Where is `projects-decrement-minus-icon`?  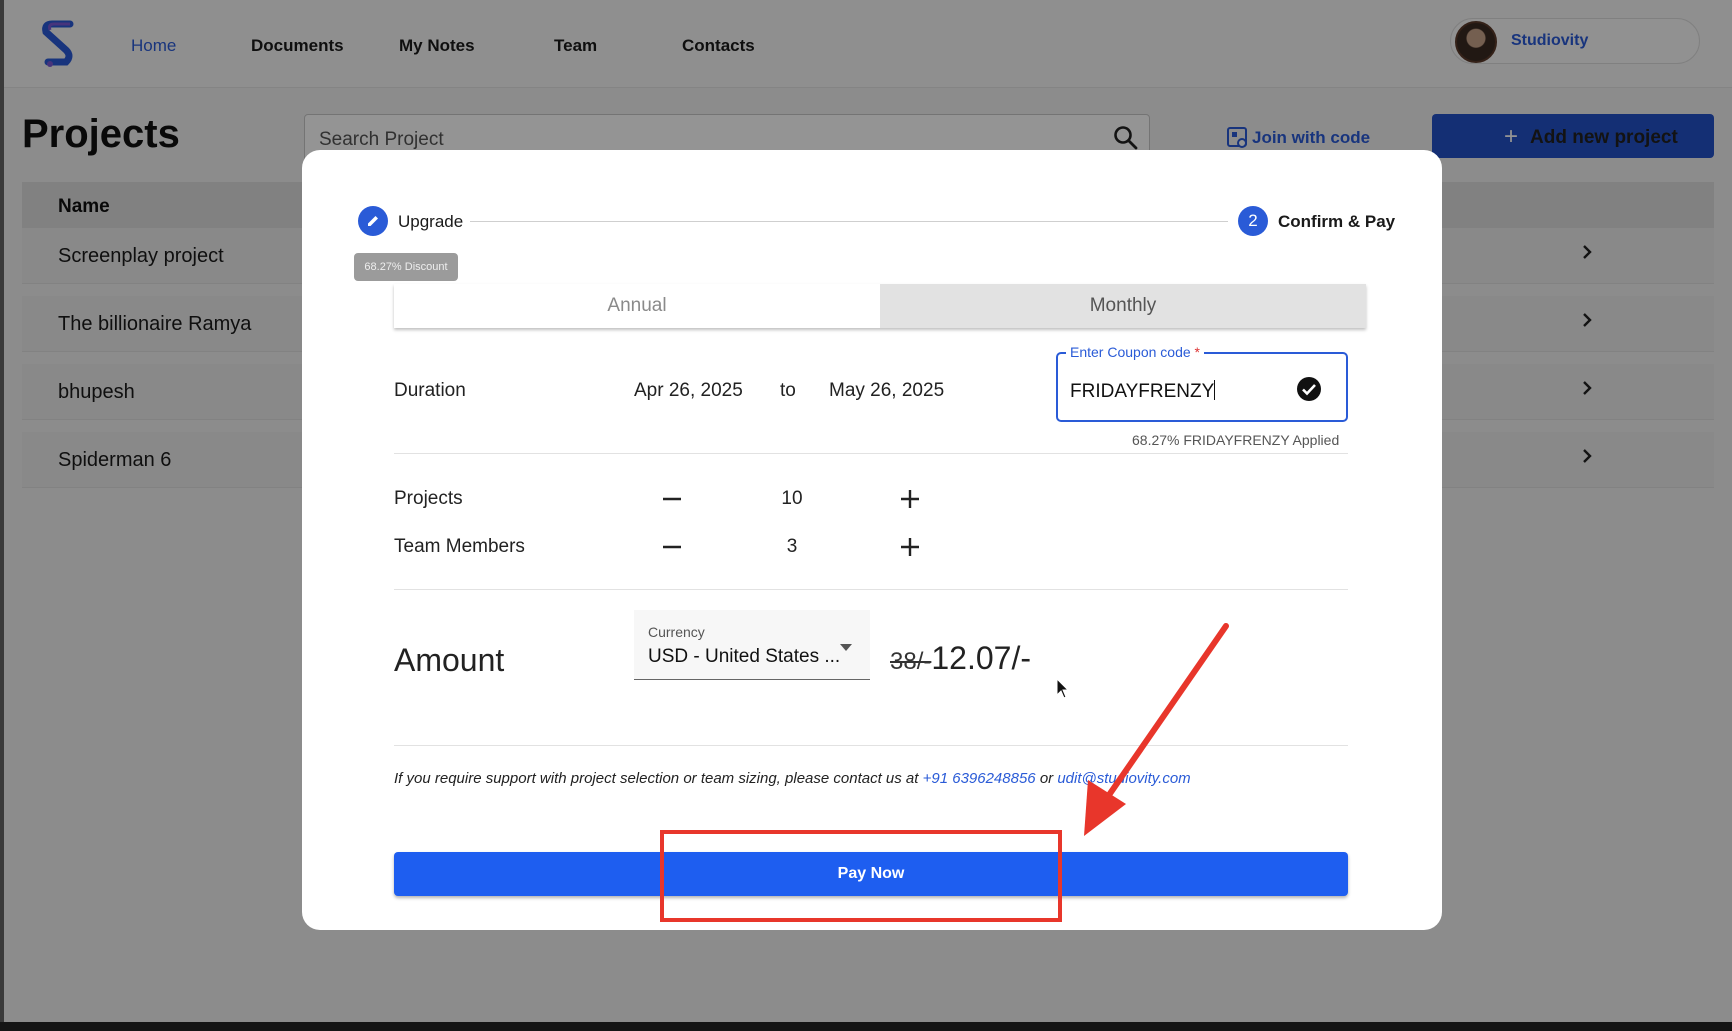
projects-decrement-minus-icon is located at coordinates (672, 499).